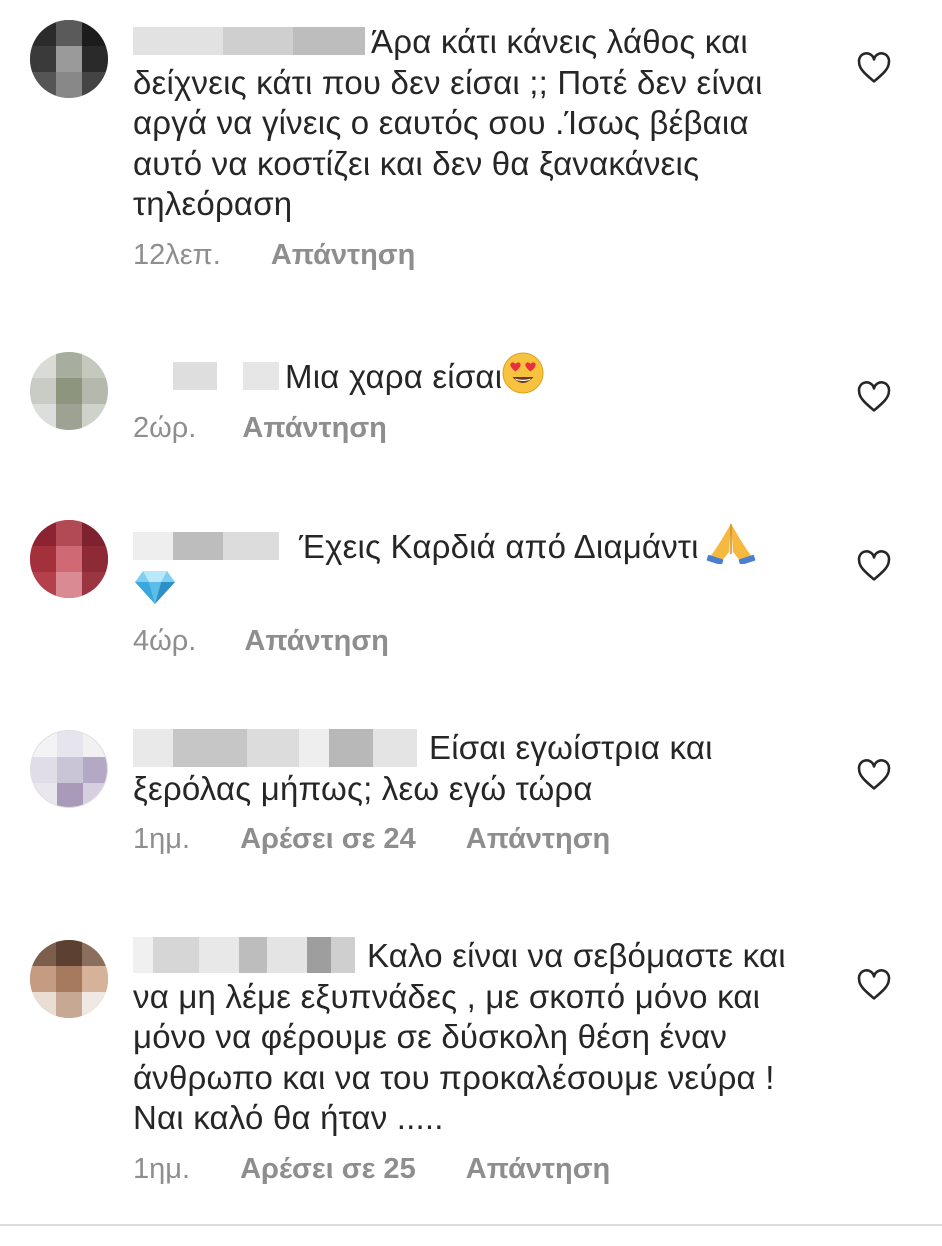  I want to click on comment-body: Έχεις Καρδιά από Διαμάντι, so click(499, 546).